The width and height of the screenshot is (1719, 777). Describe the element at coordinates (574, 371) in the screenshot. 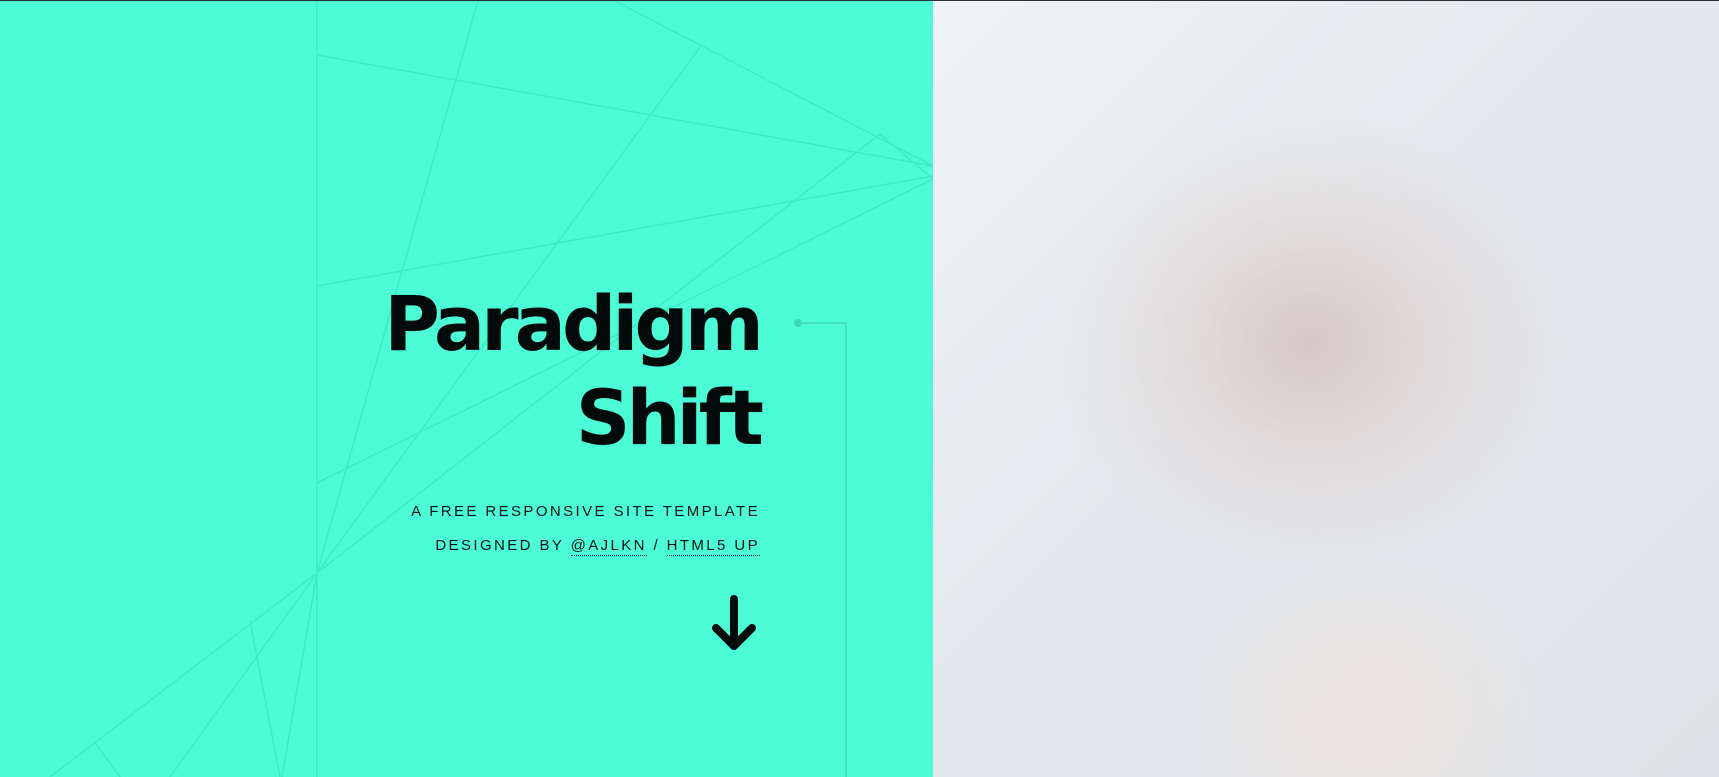

I see `page-title: Paradigm Shift` at that location.